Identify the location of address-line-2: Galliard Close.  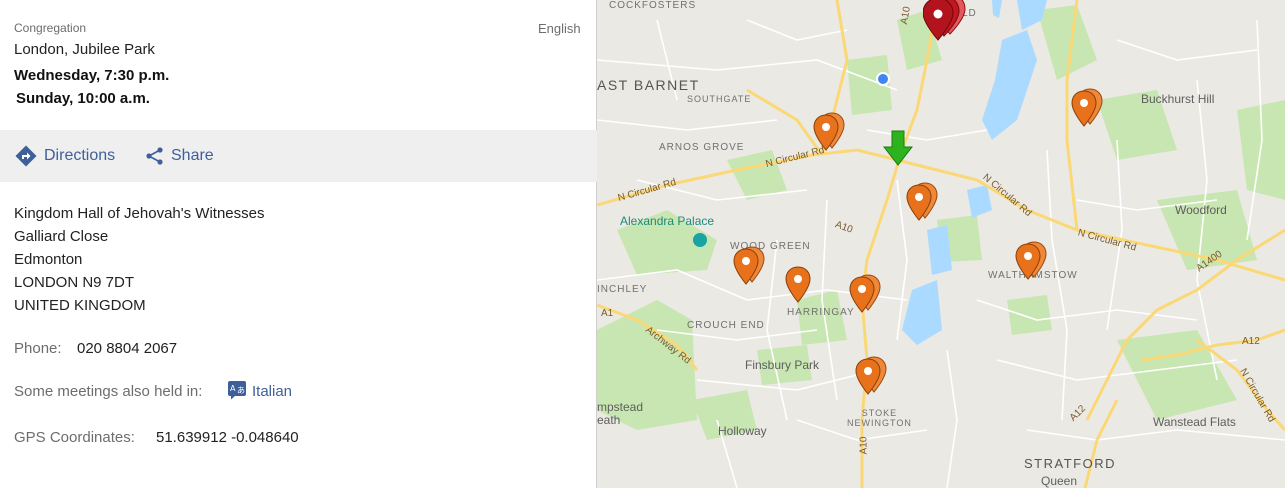
(61, 236).